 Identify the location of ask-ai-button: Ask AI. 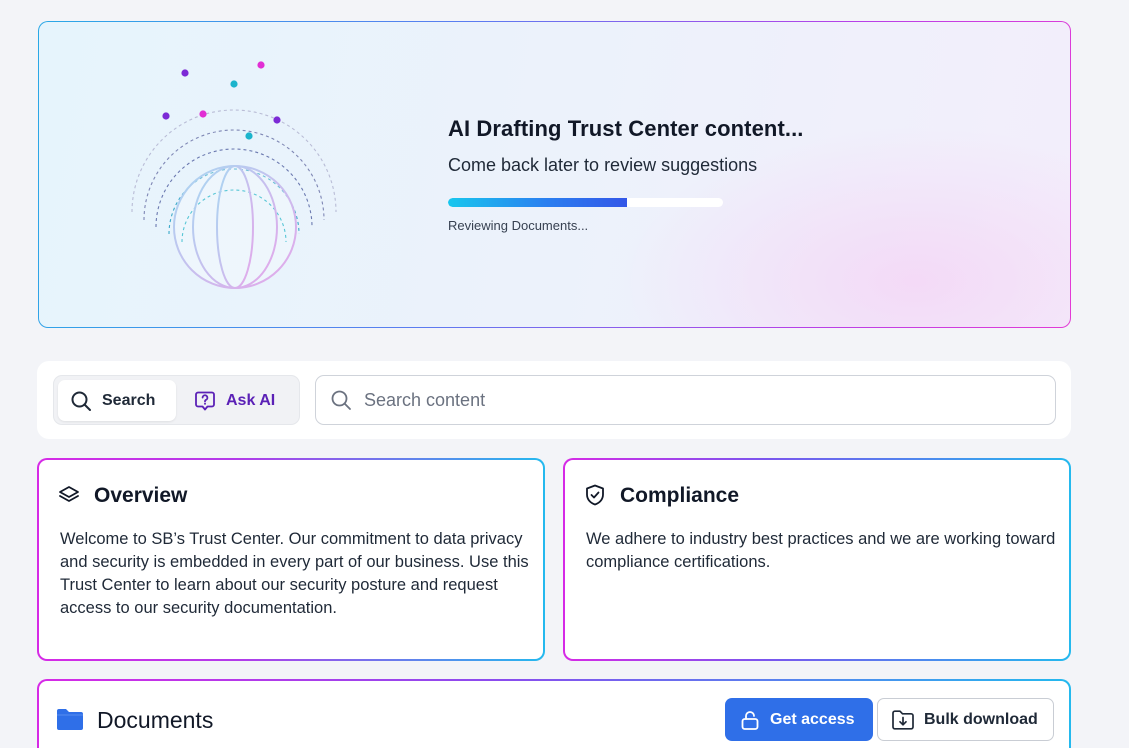
(238, 400).